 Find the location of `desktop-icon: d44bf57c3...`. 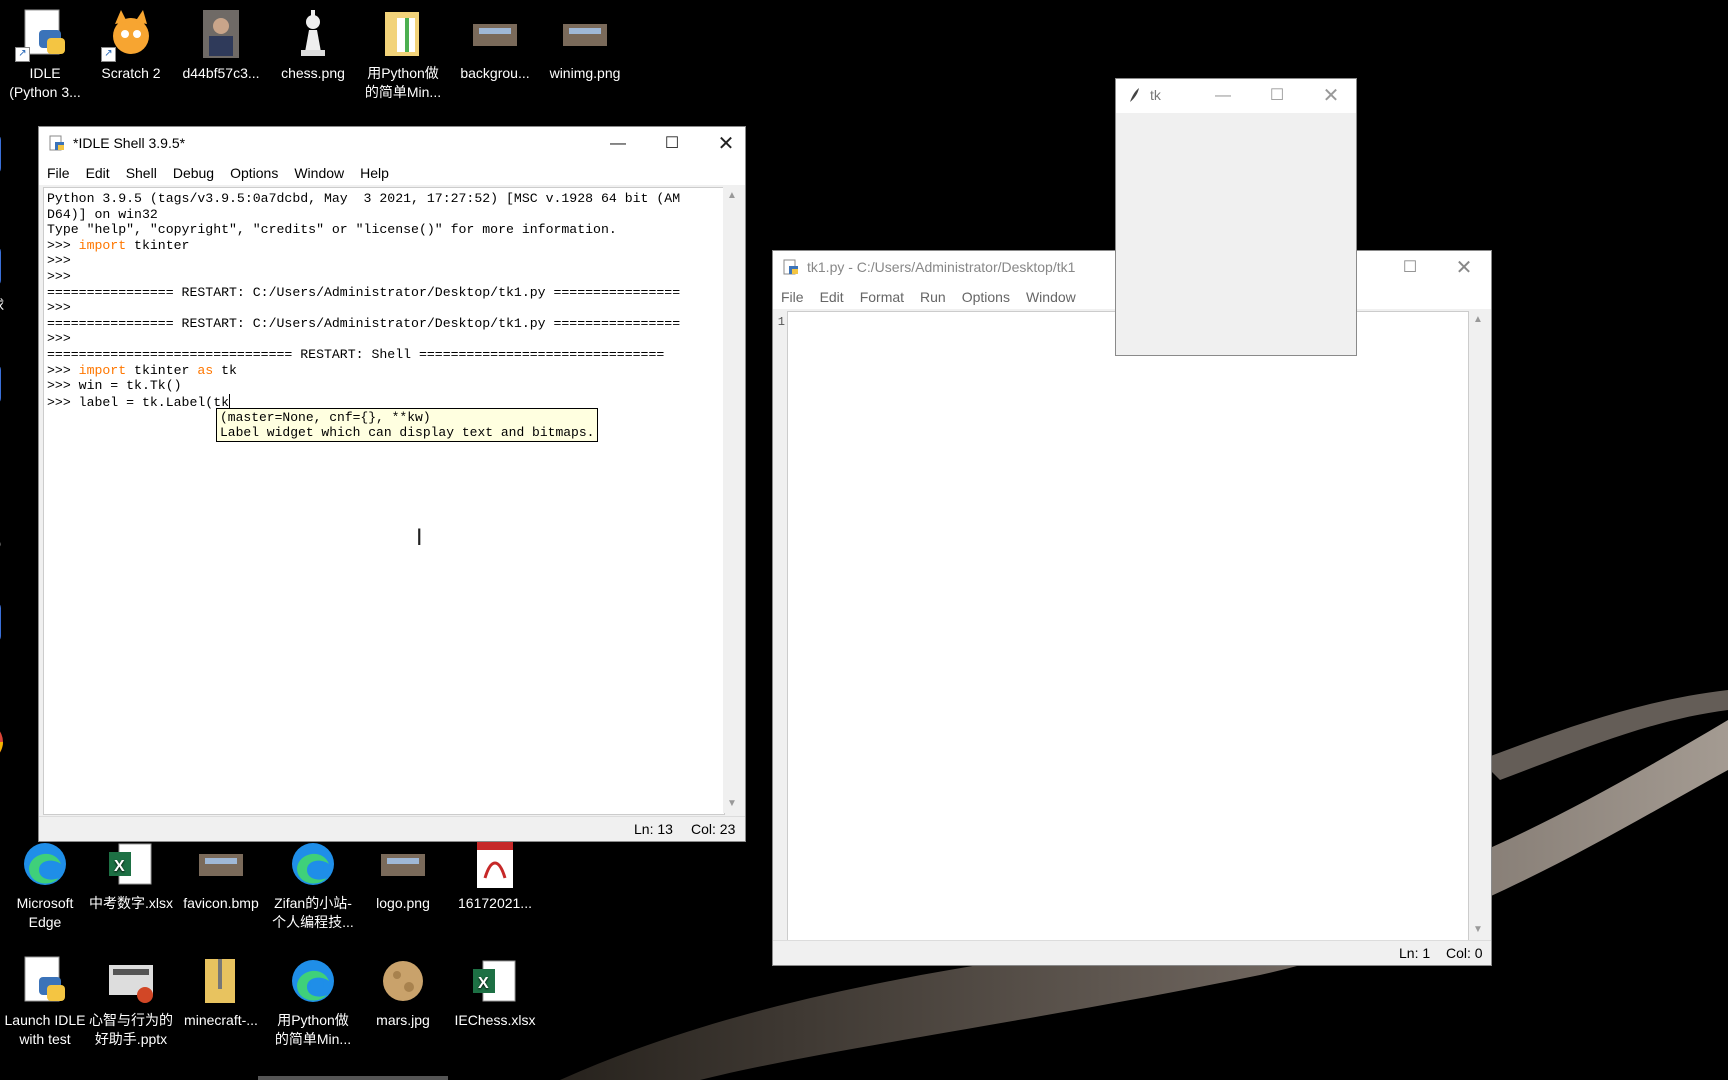

desktop-icon: d44bf57c3... is located at coordinates (221, 45).